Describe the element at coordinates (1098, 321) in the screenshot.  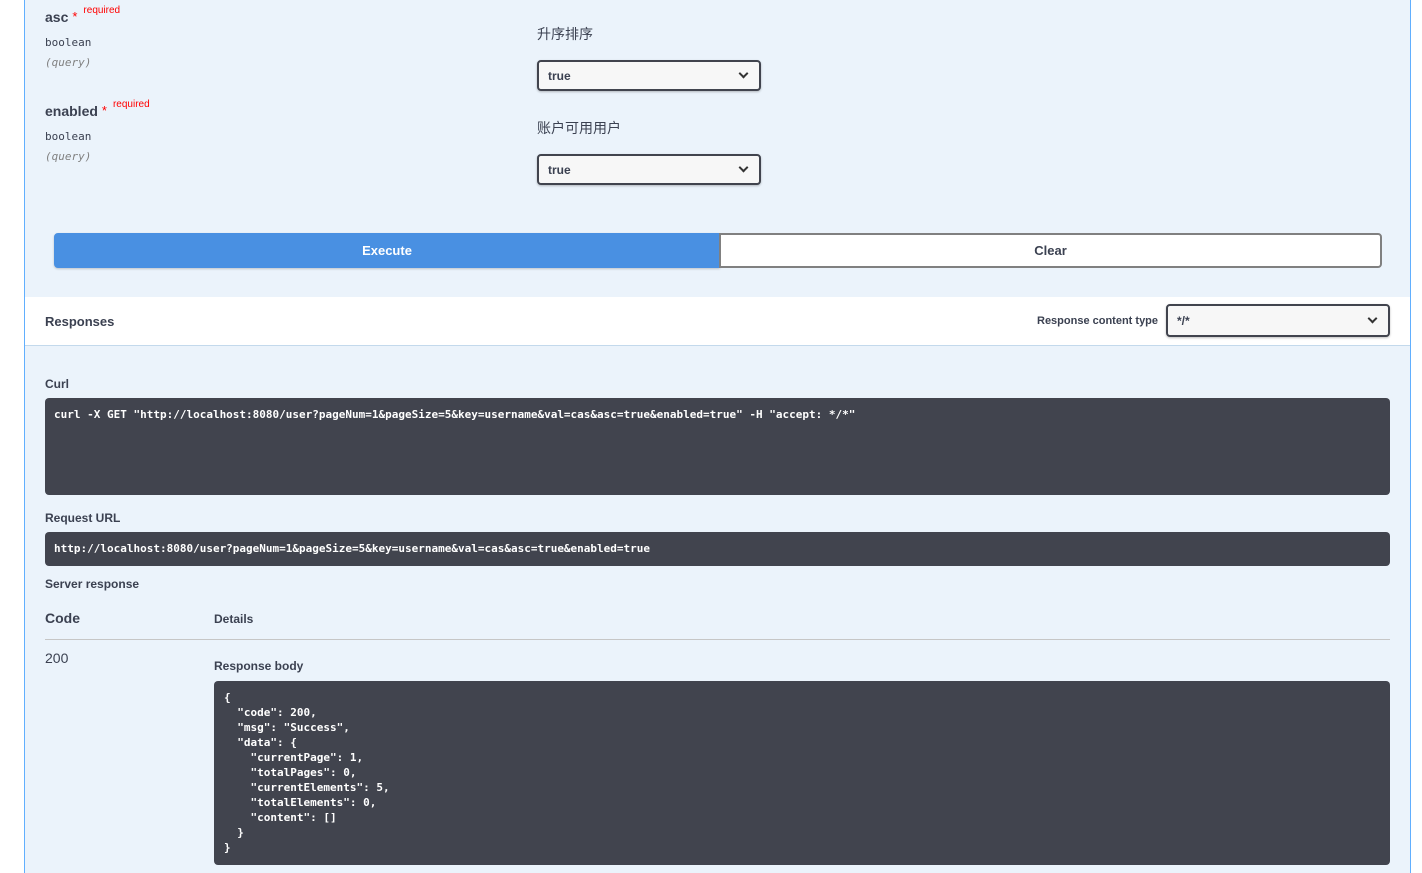
I see `response-content-type-label: Response content type` at that location.